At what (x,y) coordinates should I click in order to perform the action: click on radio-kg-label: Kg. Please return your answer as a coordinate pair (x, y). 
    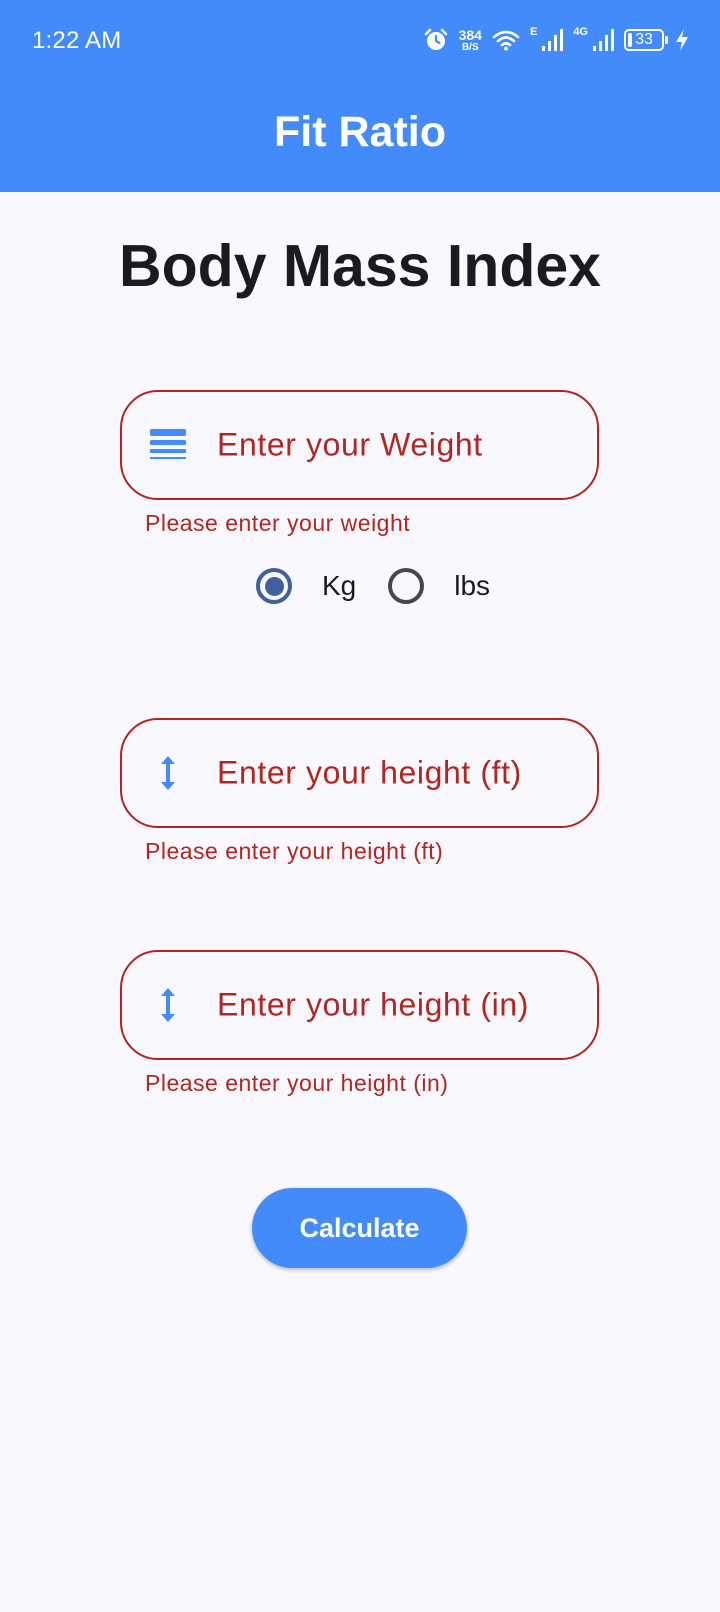
    Looking at the image, I should click on (339, 585).